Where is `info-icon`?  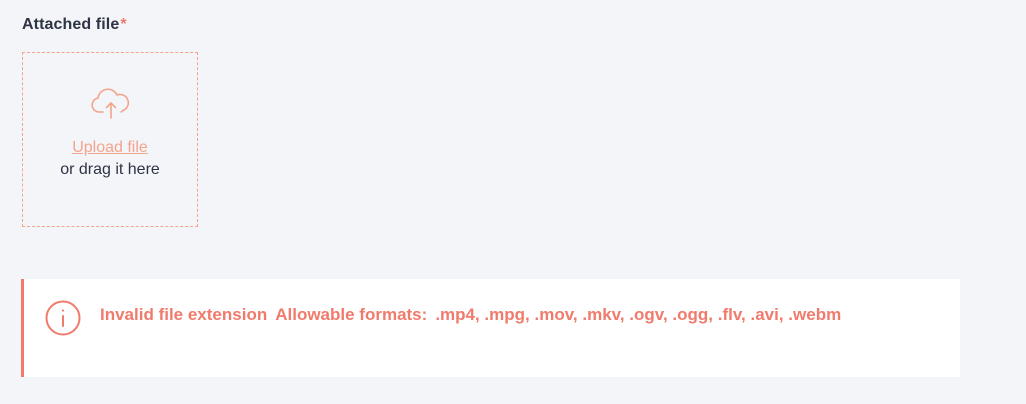 info-icon is located at coordinates (63, 318).